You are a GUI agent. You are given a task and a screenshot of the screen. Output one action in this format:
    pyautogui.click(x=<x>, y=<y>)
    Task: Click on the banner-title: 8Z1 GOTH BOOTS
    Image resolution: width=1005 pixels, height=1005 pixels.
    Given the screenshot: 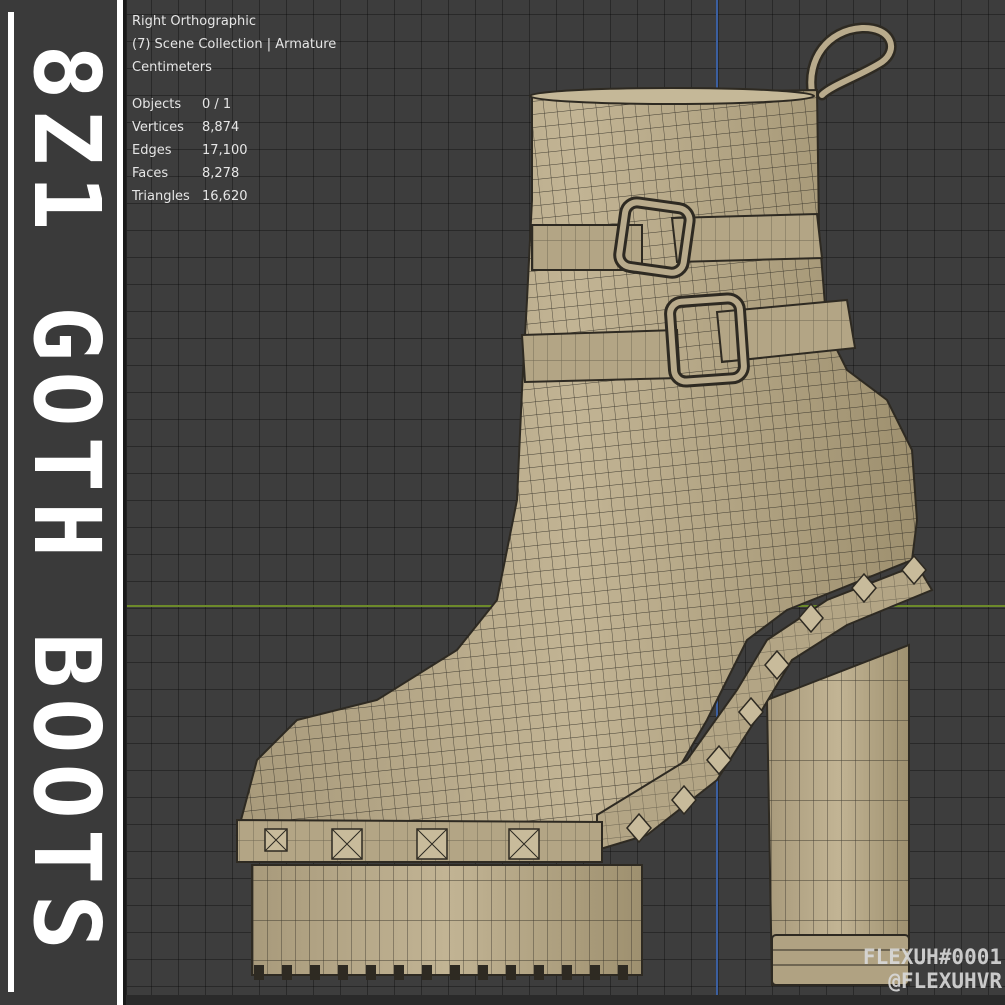 What is the action you would take?
    pyautogui.click(x=66, y=502)
    